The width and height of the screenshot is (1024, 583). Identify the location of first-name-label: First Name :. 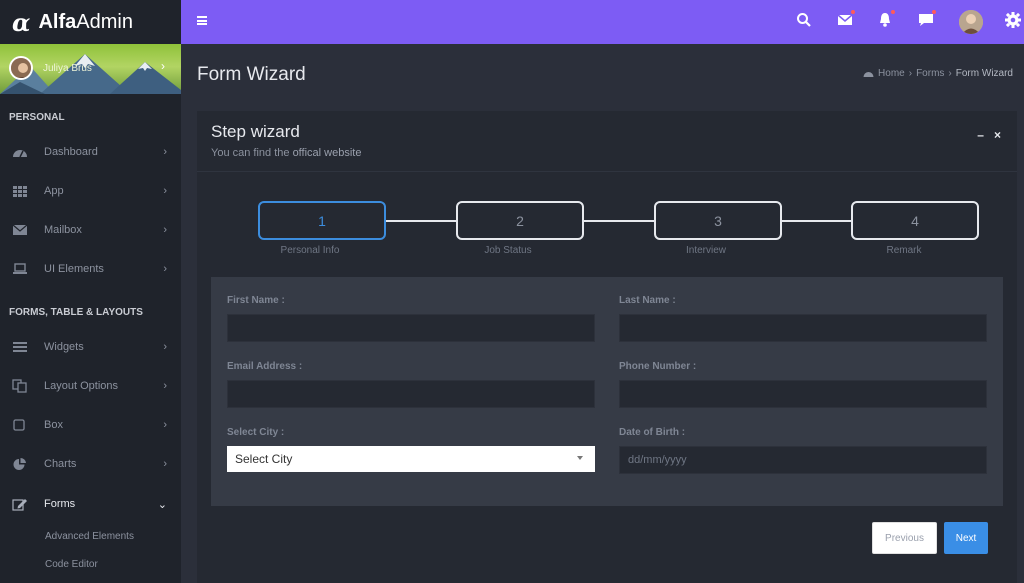
(256, 300).